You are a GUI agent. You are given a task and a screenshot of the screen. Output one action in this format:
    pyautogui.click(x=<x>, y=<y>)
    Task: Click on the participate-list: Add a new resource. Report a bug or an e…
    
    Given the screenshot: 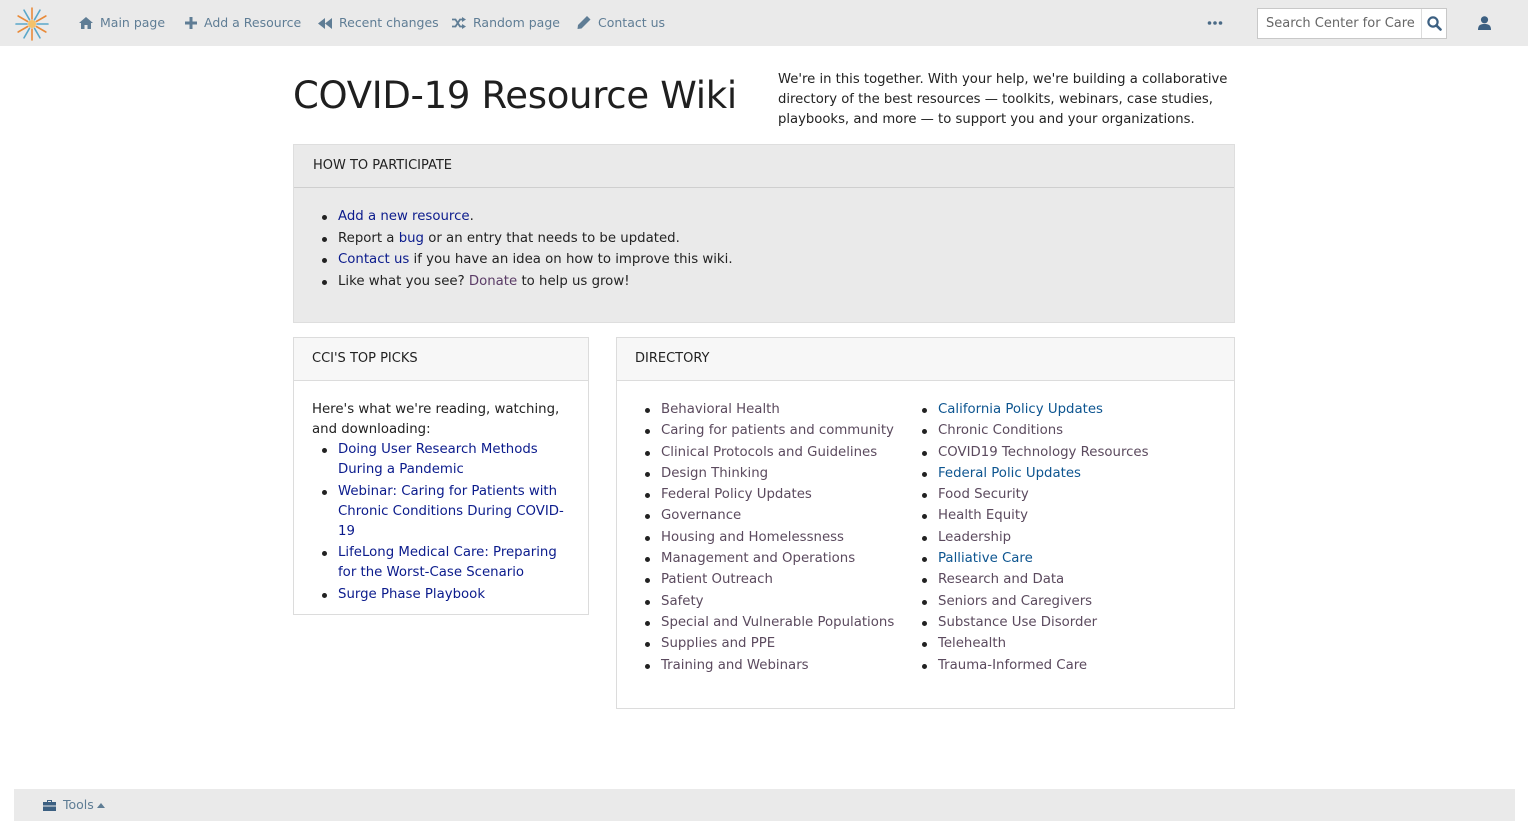 What is the action you would take?
    pyautogui.click(x=523, y=250)
    